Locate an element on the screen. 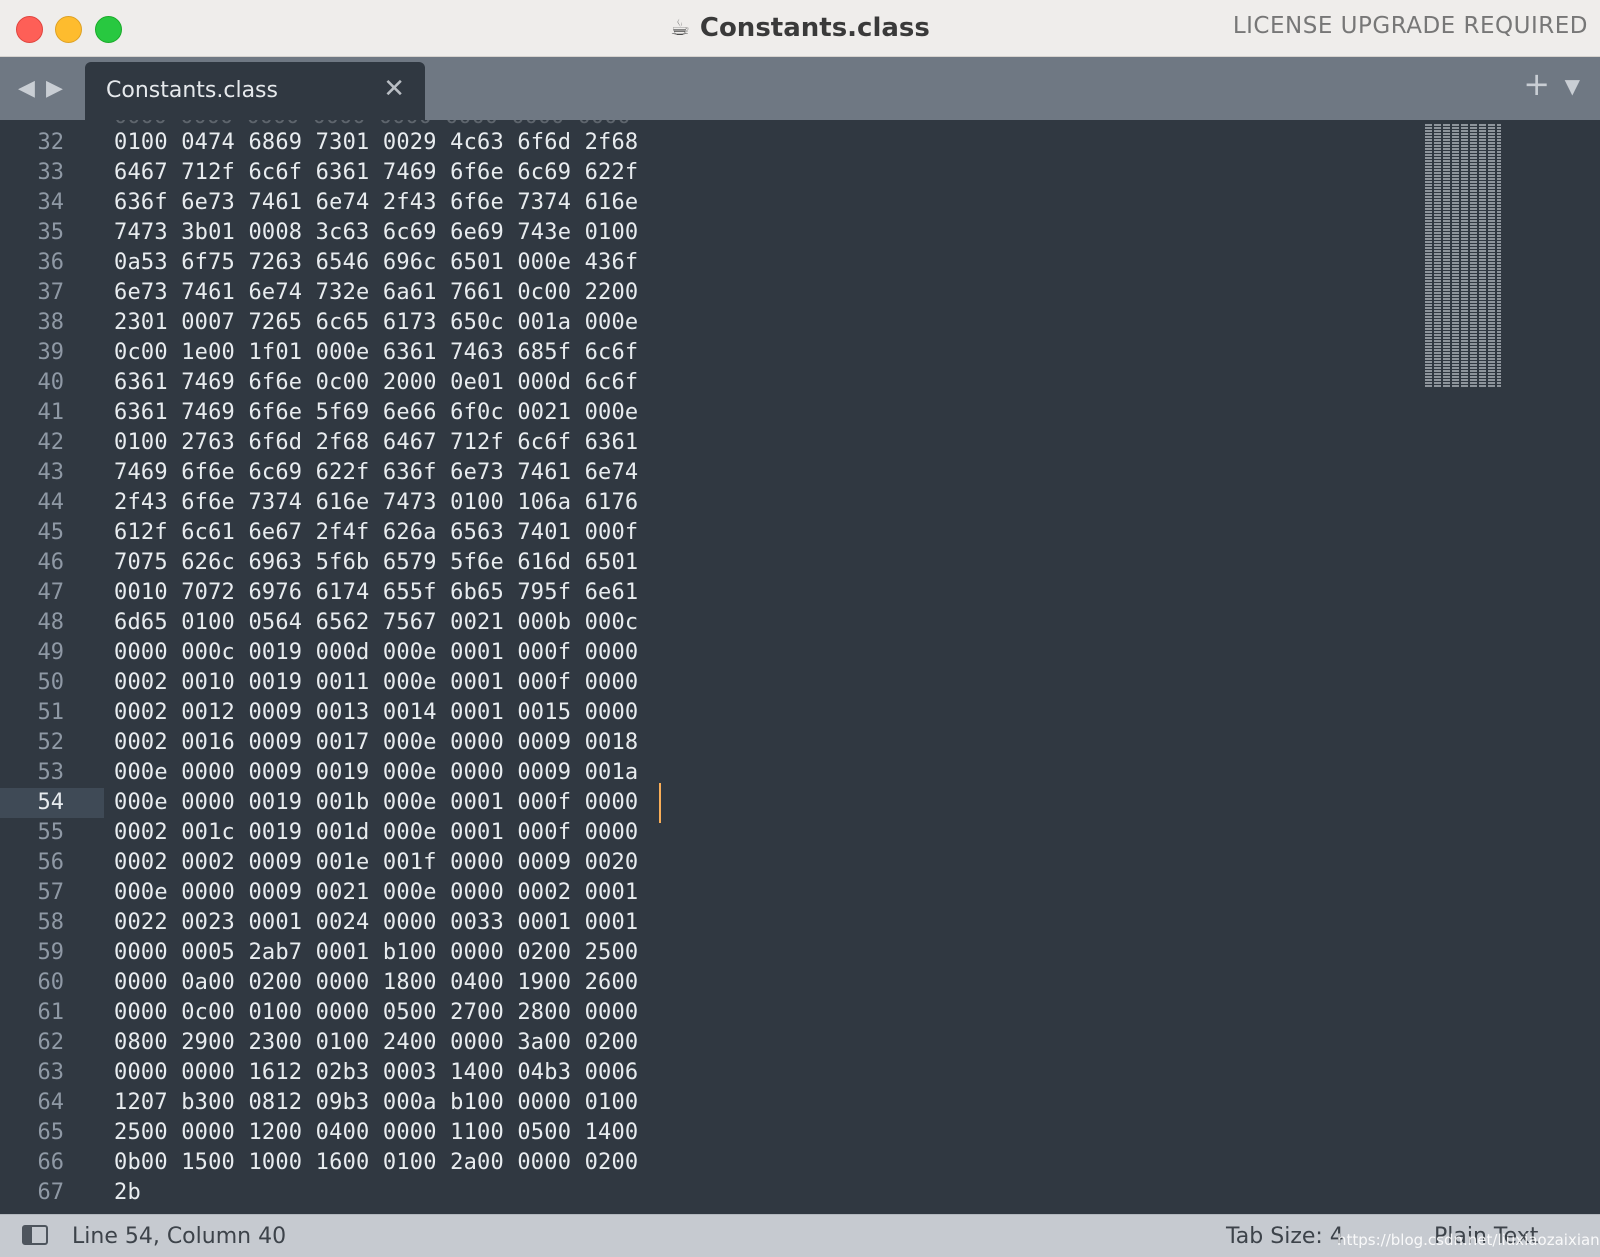 The height and width of the screenshot is (1257, 1600). tab-list-dropdown-icon: ▼ is located at coordinates (1572, 86).